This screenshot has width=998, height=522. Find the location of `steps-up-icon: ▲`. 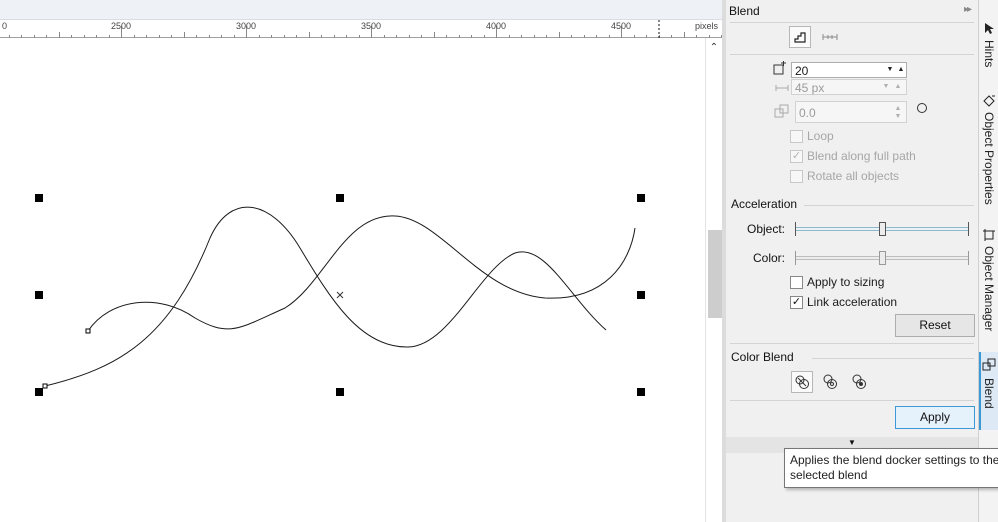

steps-up-icon: ▲ is located at coordinates (901, 70).